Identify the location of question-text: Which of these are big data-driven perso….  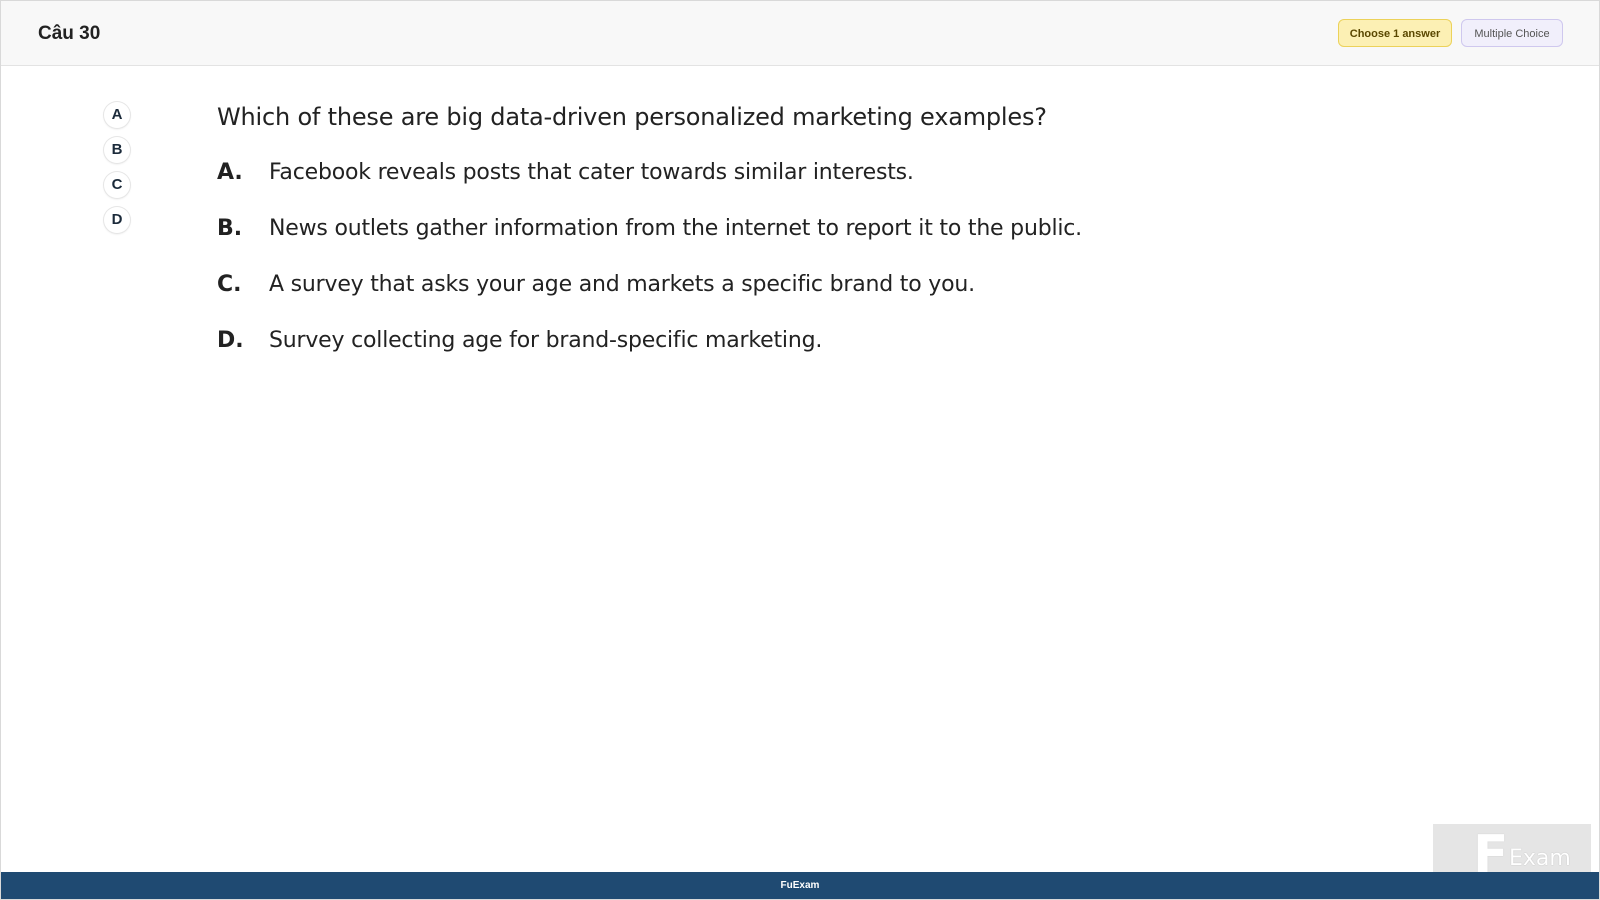
(632, 117).